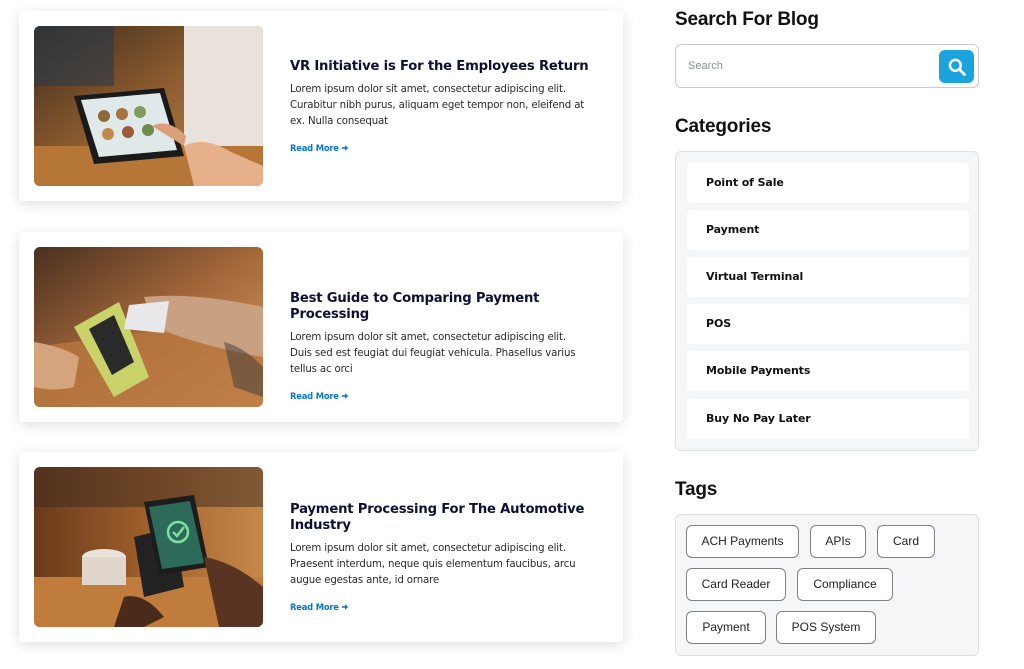 The width and height of the screenshot is (1024, 669). I want to click on category-item-point-of-sale: Point of Sale, so click(828, 183).